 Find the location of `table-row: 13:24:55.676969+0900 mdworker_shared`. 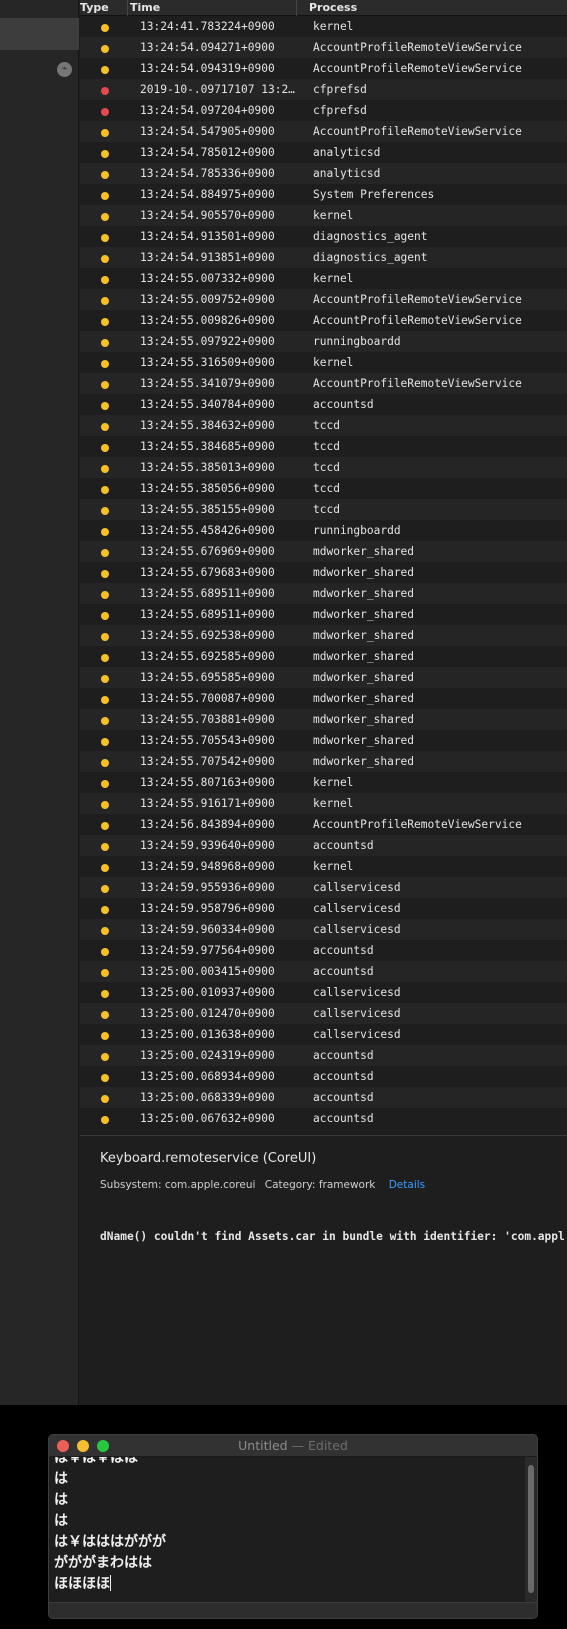

table-row: 13:24:55.676969+0900 mdworker_shared is located at coordinates (323, 551).